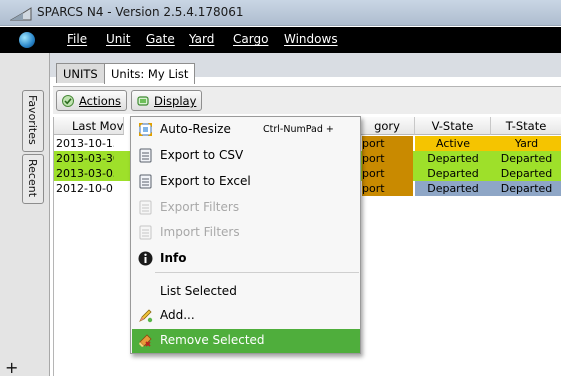 The width and height of the screenshot is (561, 376). I want to click on menu-item-remove-selected: Remove Selected, so click(246, 341).